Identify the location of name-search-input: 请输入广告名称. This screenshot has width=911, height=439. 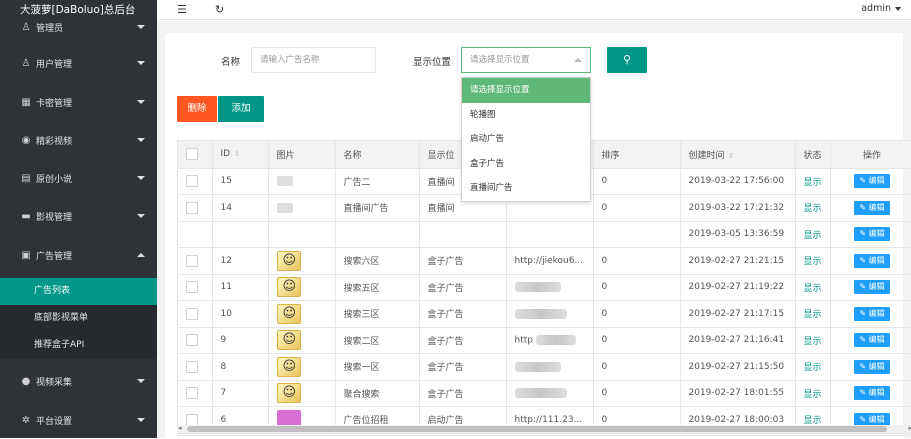
(313, 60).